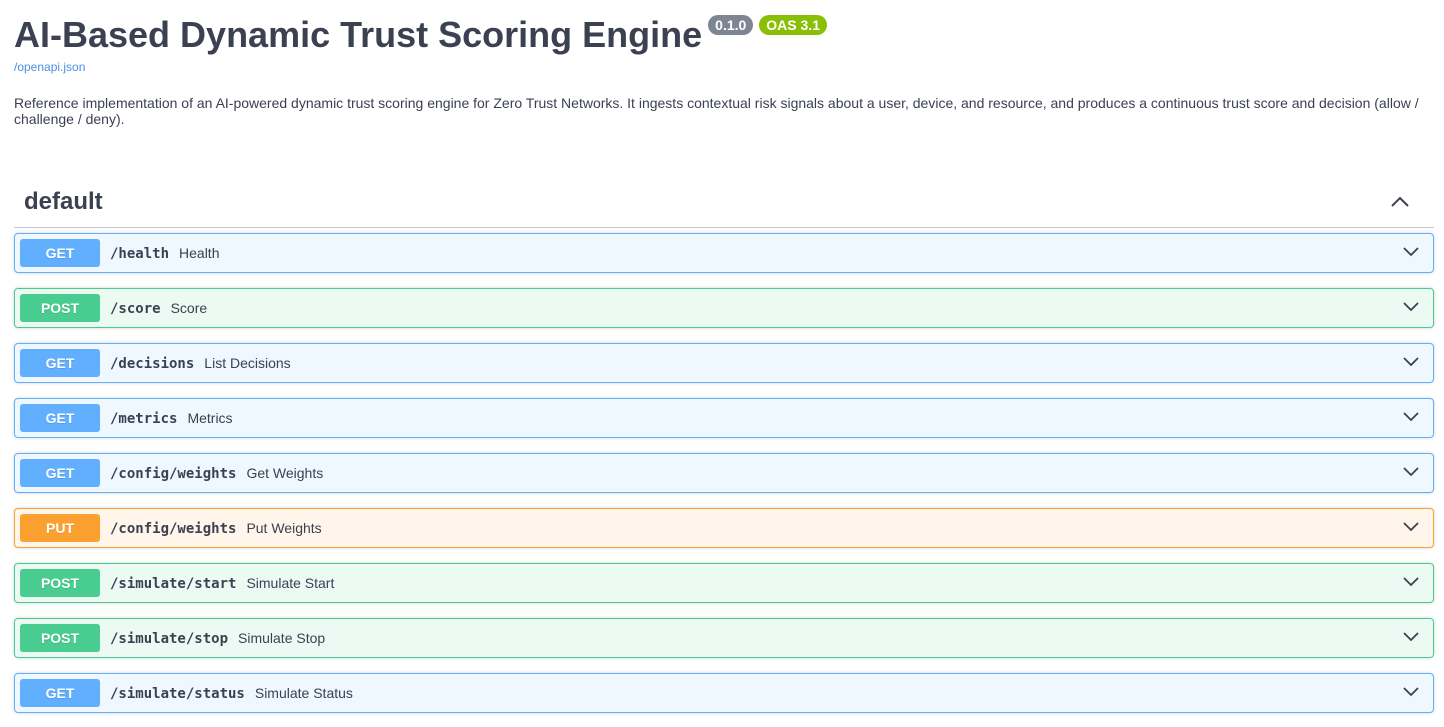 This screenshot has width=1444, height=727. What do you see at coordinates (724, 583) in the screenshot?
I see `operation-post-simulate-start: POST /simulate/start Simulate Start` at bounding box center [724, 583].